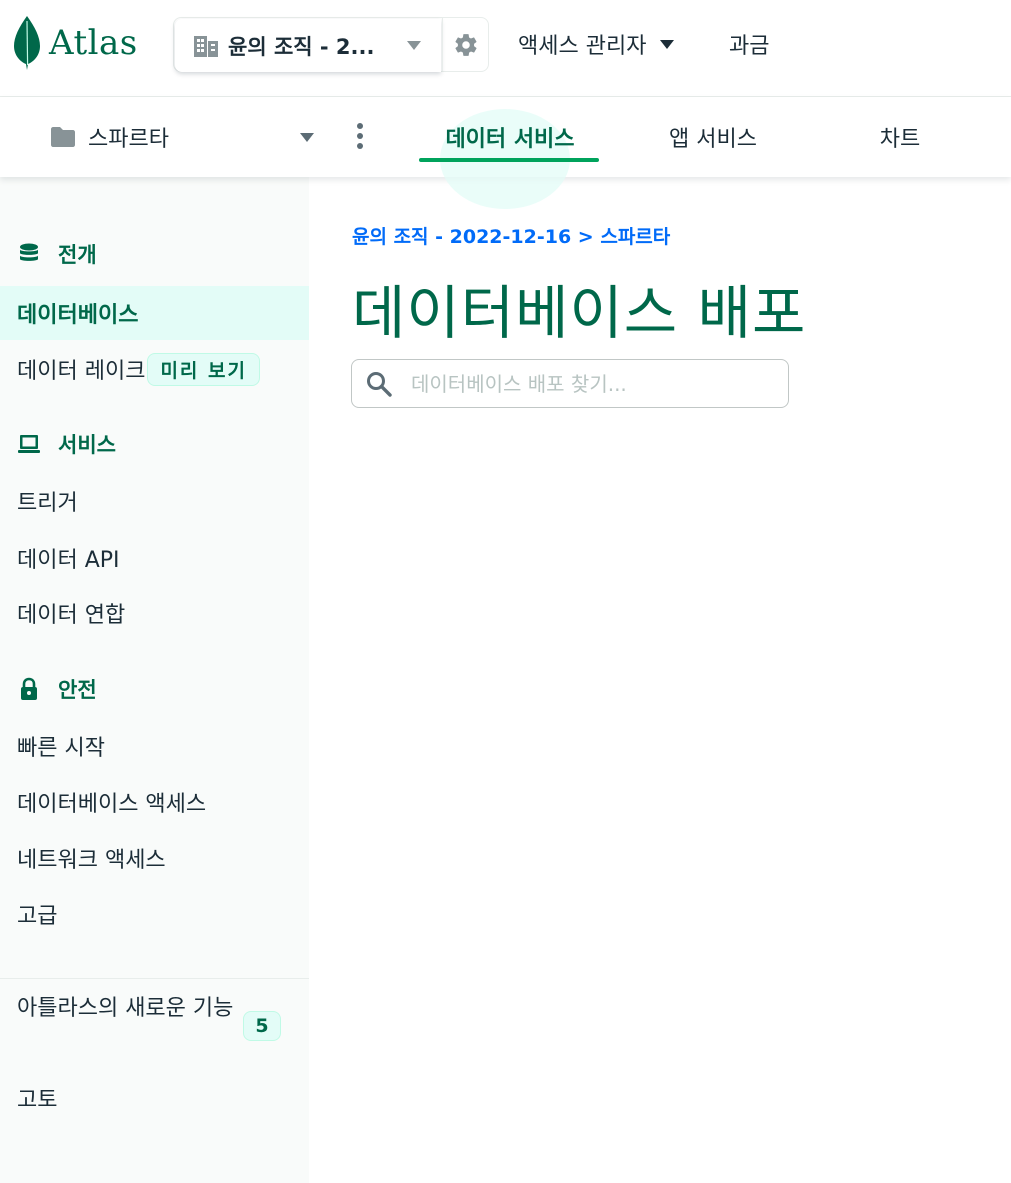 The height and width of the screenshot is (1183, 1011). What do you see at coordinates (203, 369) in the screenshot?
I see `preview-badge: 미리 보기` at bounding box center [203, 369].